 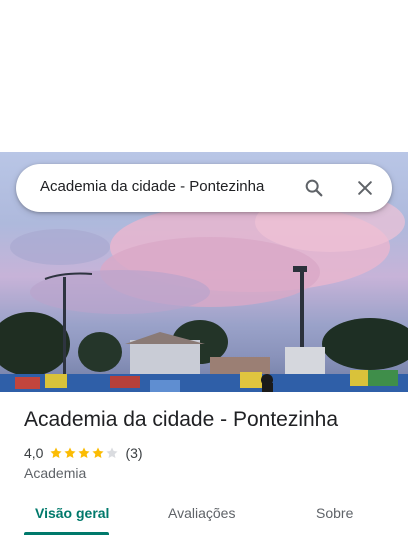 What do you see at coordinates (334, 513) in the screenshot?
I see `tab-about: Sobre` at bounding box center [334, 513].